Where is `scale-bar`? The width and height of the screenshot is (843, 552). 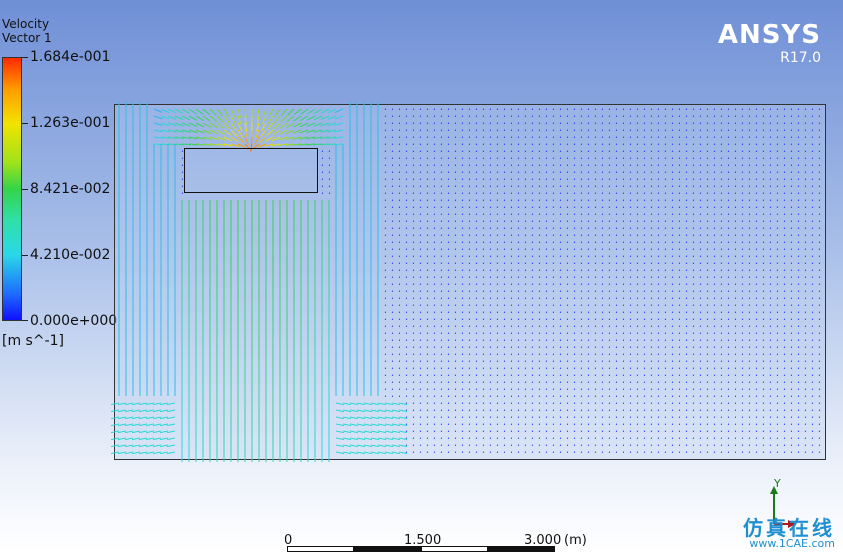 scale-bar is located at coordinates (422, 549).